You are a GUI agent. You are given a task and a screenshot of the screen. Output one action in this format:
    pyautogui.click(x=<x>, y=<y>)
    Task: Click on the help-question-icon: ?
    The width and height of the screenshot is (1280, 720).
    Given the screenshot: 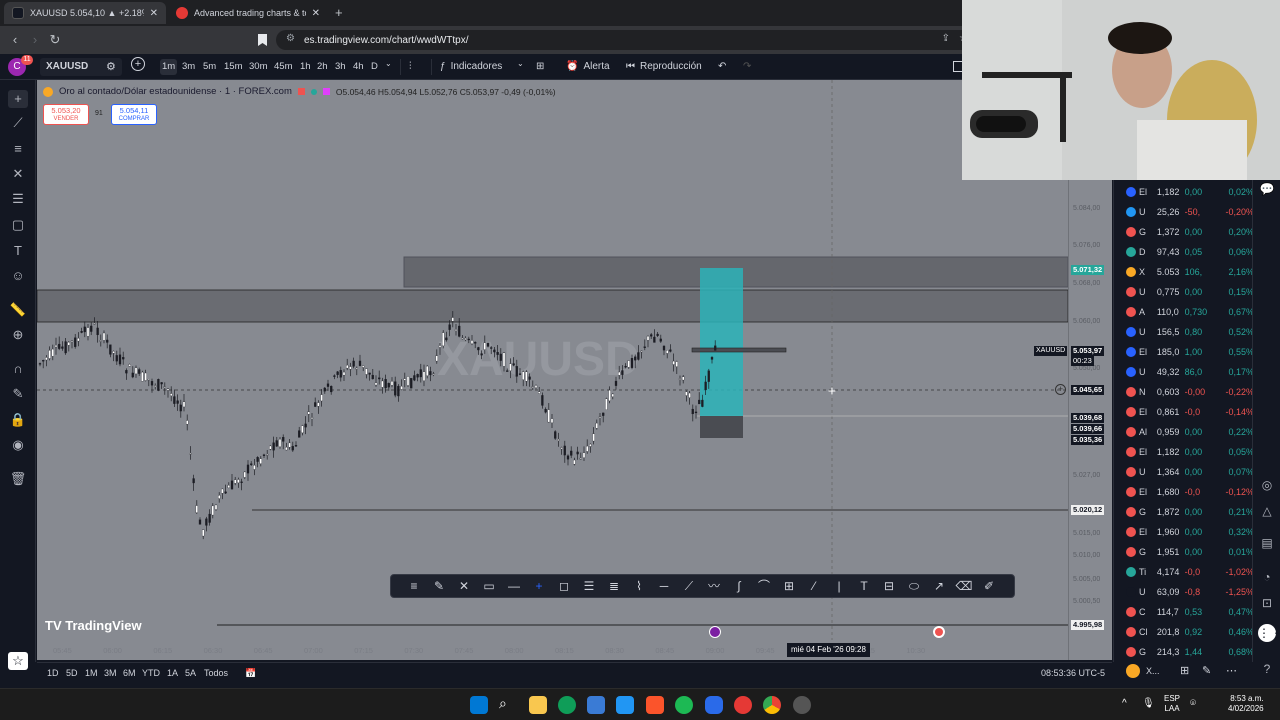 What is the action you would take?
    pyautogui.click(x=1267, y=669)
    